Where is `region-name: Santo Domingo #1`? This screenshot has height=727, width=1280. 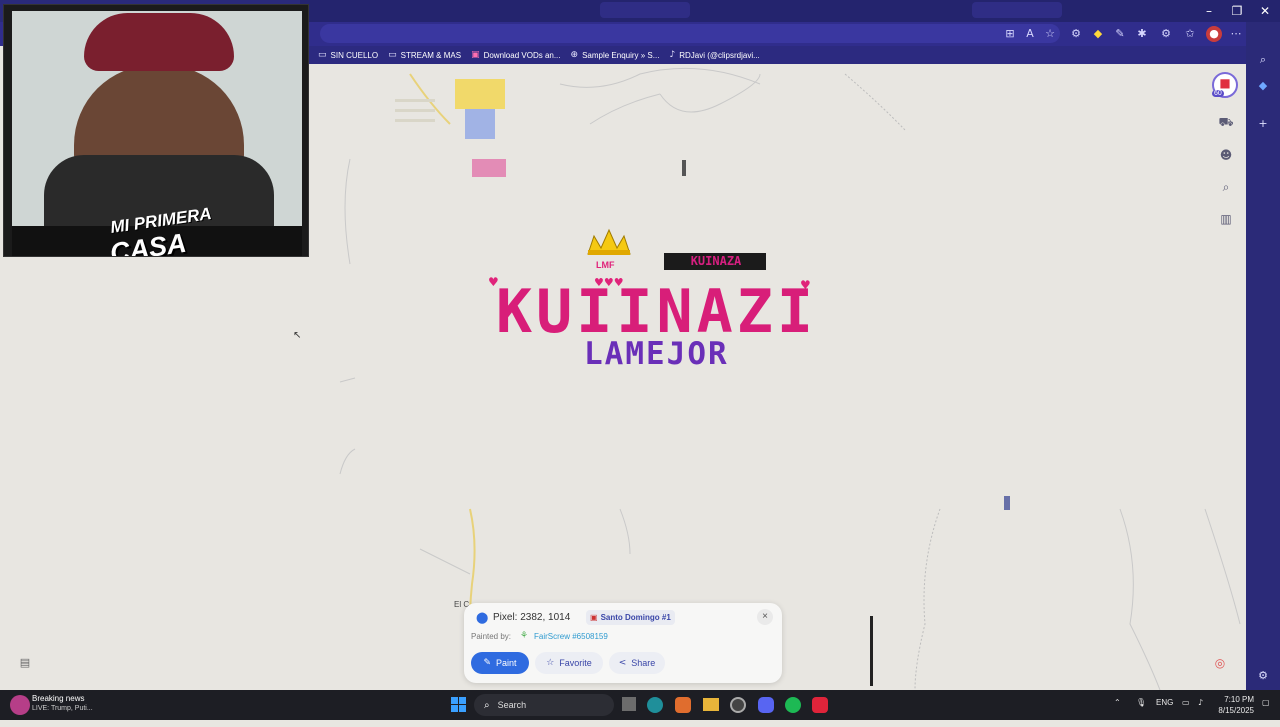 region-name: Santo Domingo #1 is located at coordinates (635, 617).